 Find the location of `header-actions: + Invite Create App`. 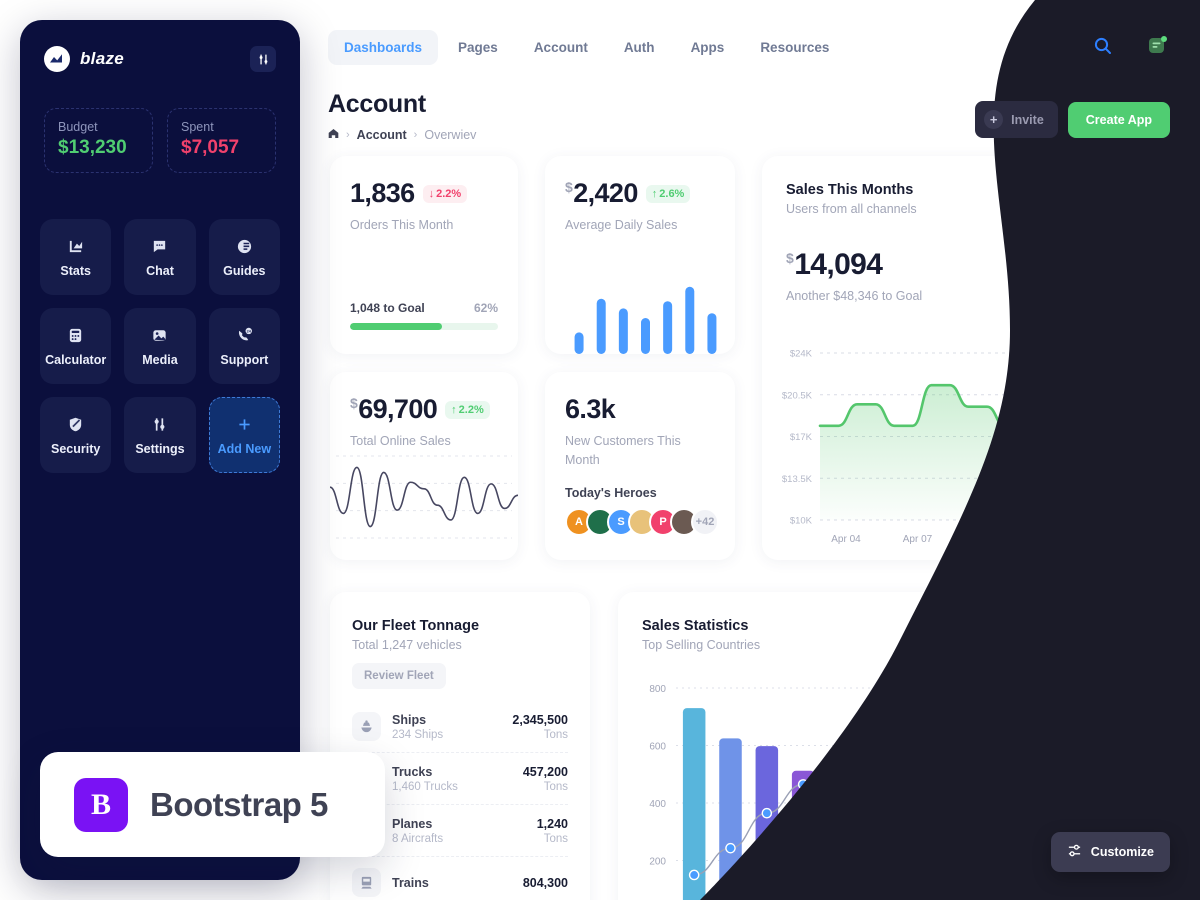

header-actions: + Invite Create App is located at coordinates (1072, 119).